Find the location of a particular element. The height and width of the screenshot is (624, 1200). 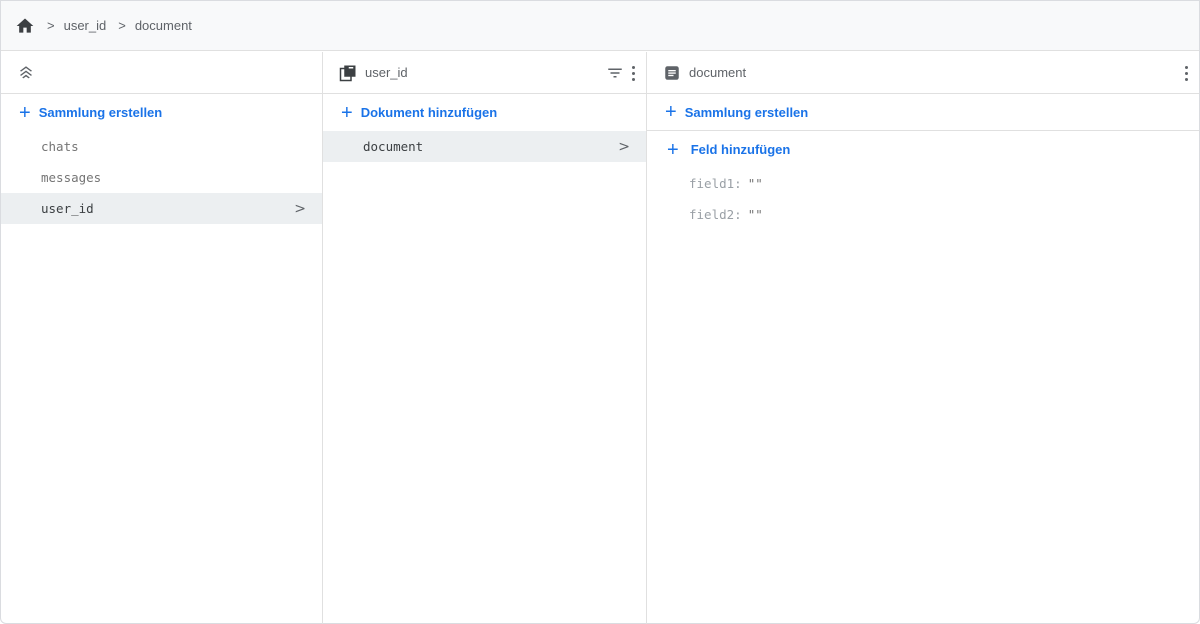

field-key: field2: is located at coordinates (715, 214).